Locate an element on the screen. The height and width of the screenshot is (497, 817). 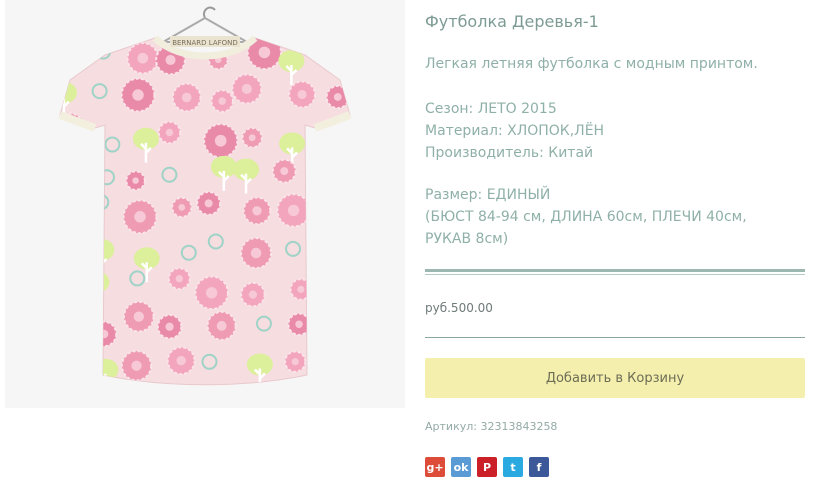
spec-season: Сезон: ЛЕТО 2015 is located at coordinates (491, 109).